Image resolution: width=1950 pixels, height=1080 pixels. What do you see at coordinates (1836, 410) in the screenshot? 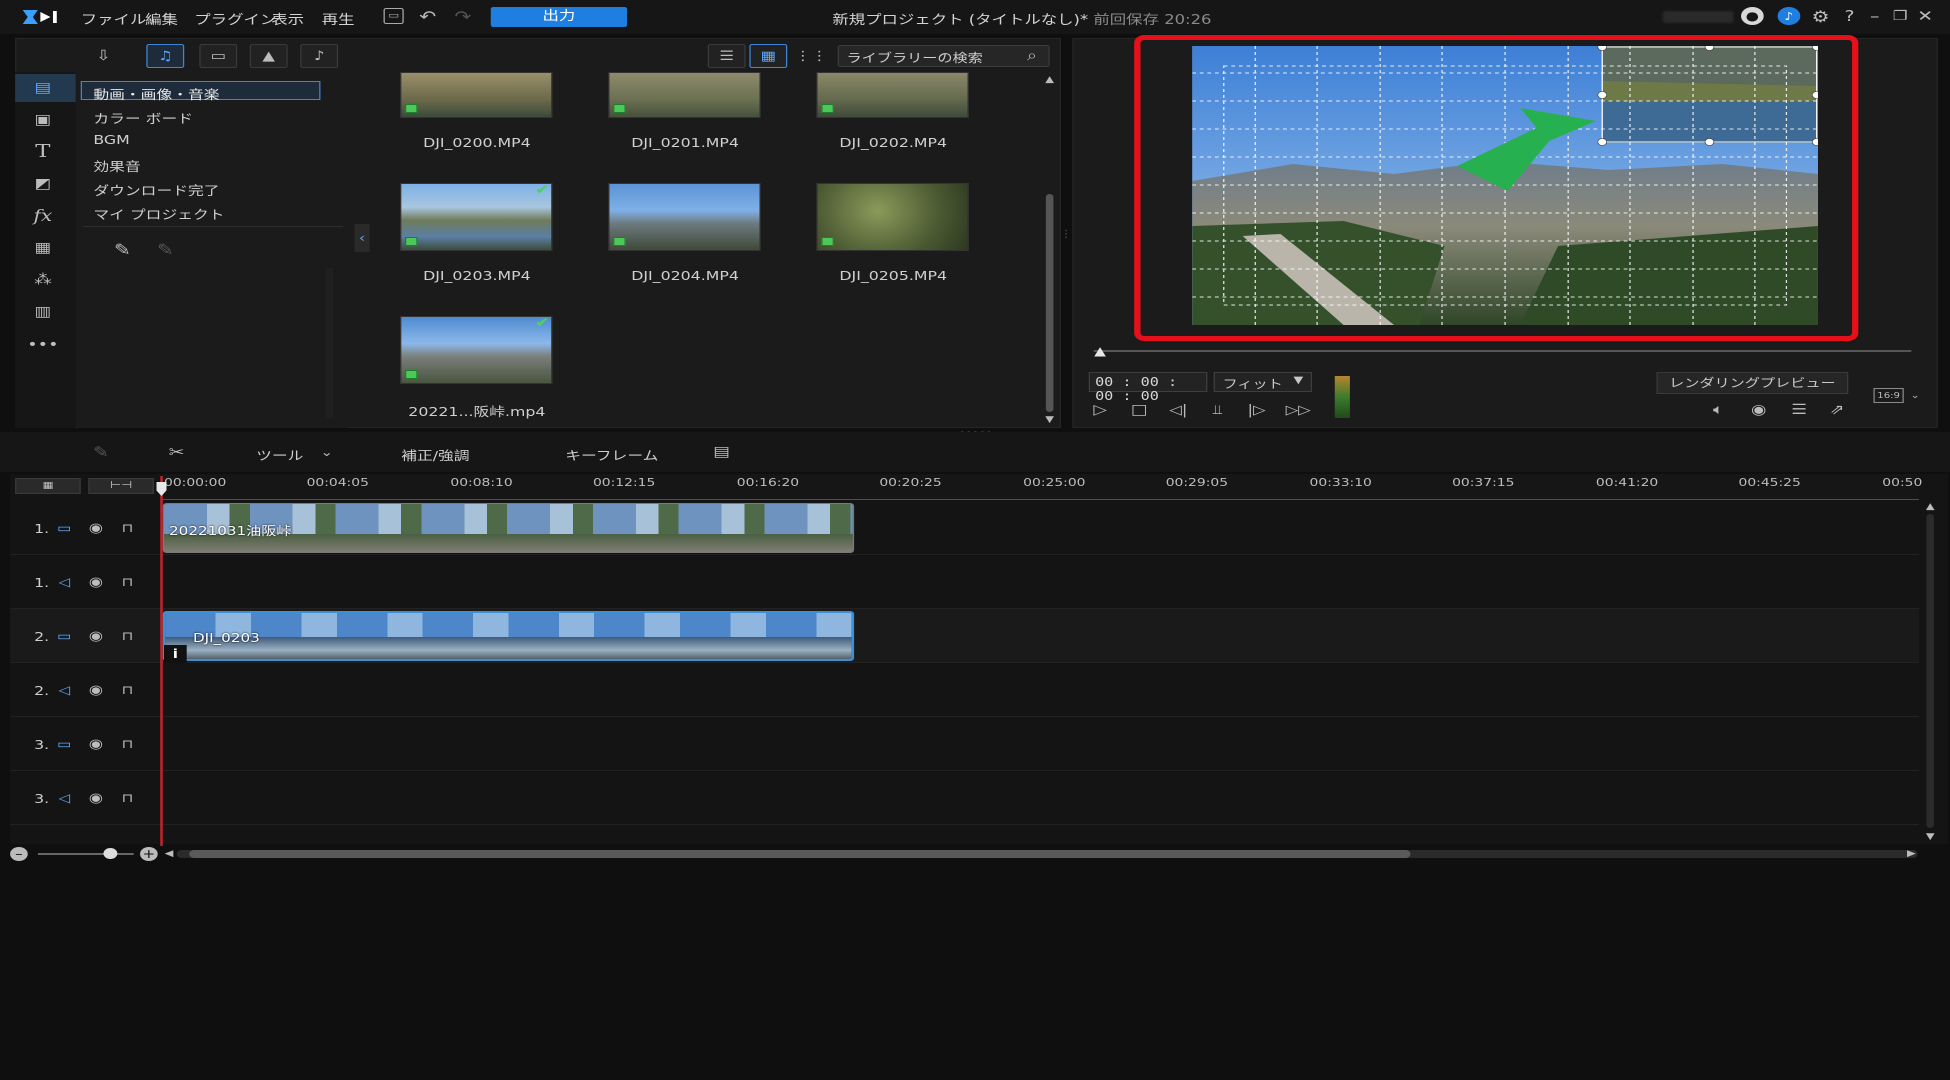
I see `undock-icon: ⇗` at bounding box center [1836, 410].